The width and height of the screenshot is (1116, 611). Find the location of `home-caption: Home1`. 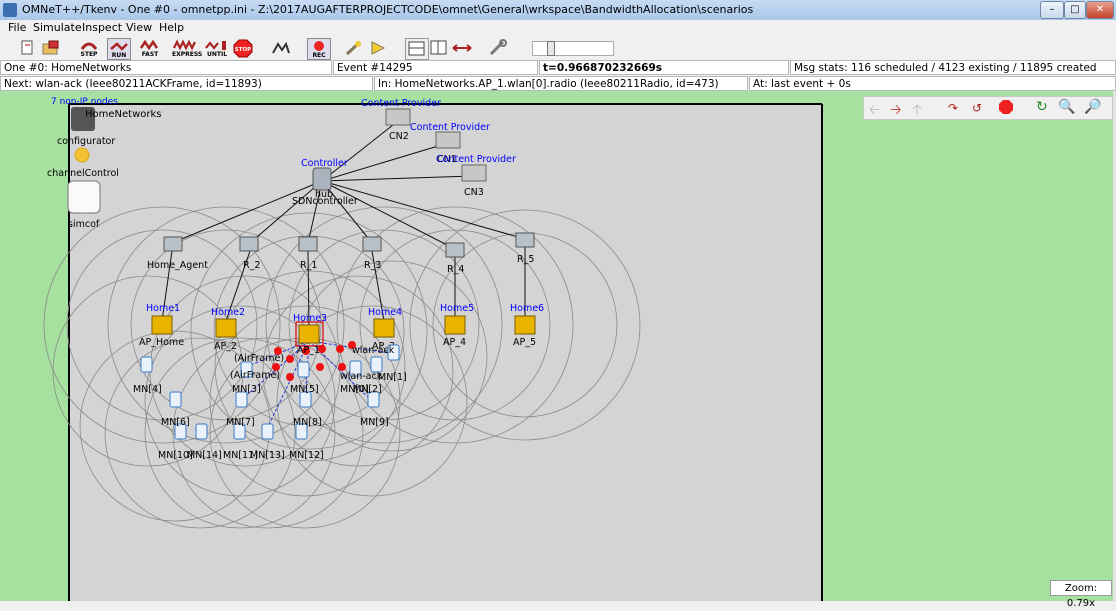

home-caption: Home1 is located at coordinates (163, 308).